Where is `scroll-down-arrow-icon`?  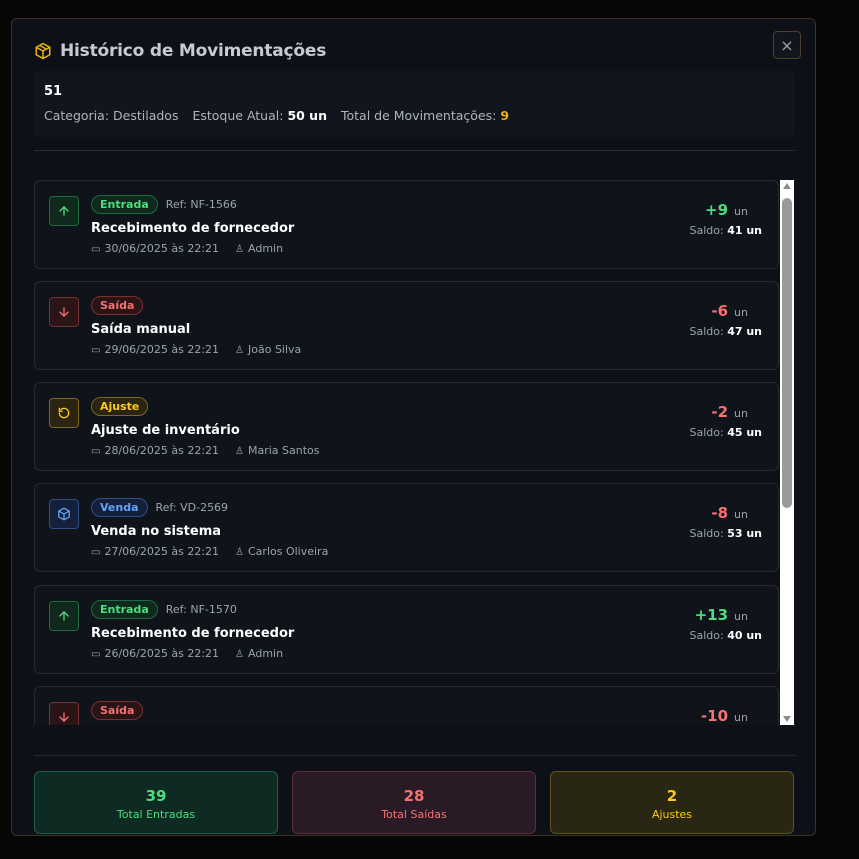 scroll-down-arrow-icon is located at coordinates (787, 719).